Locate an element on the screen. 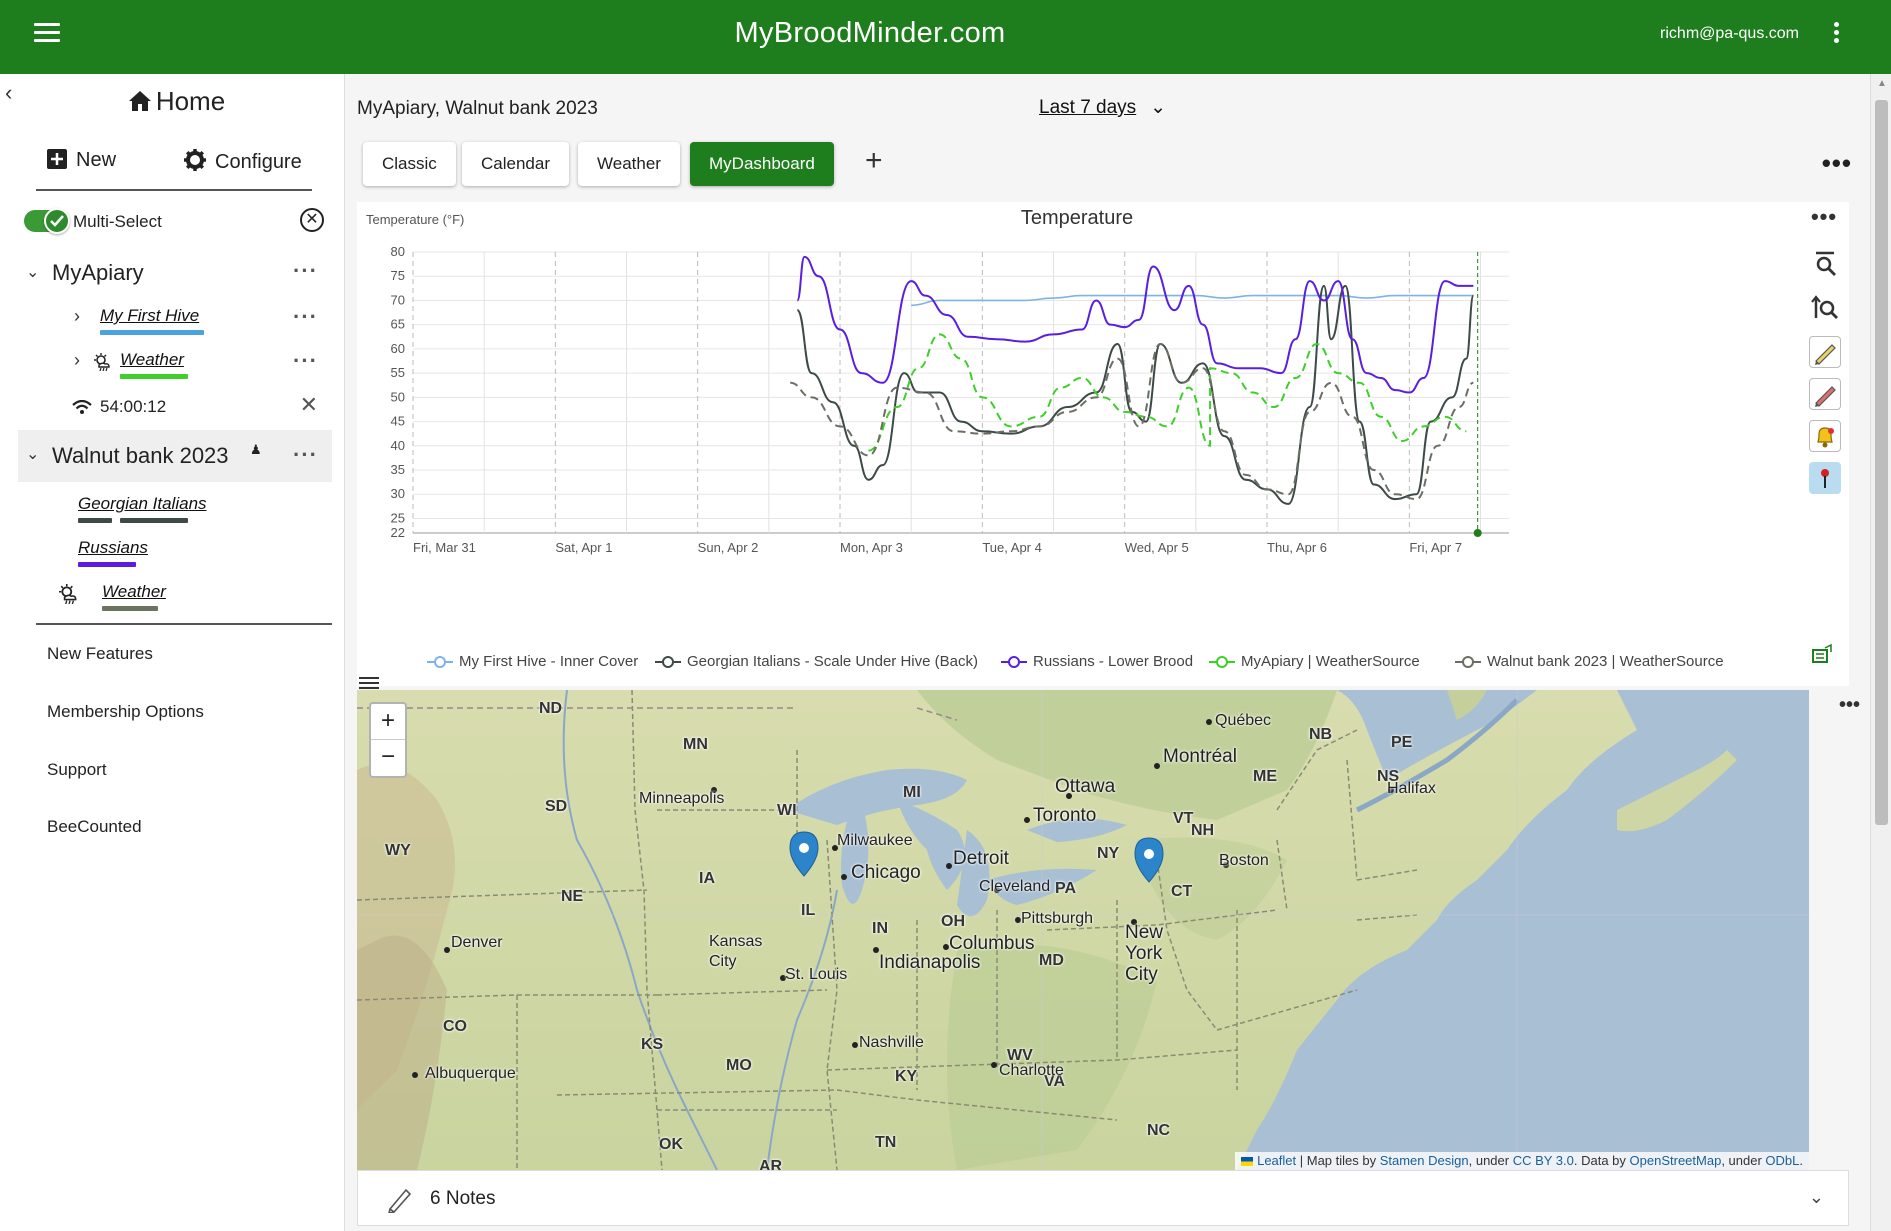 This screenshot has height=1231, width=1891. hive-row: › My First Hive ··· is located at coordinates (175, 318).